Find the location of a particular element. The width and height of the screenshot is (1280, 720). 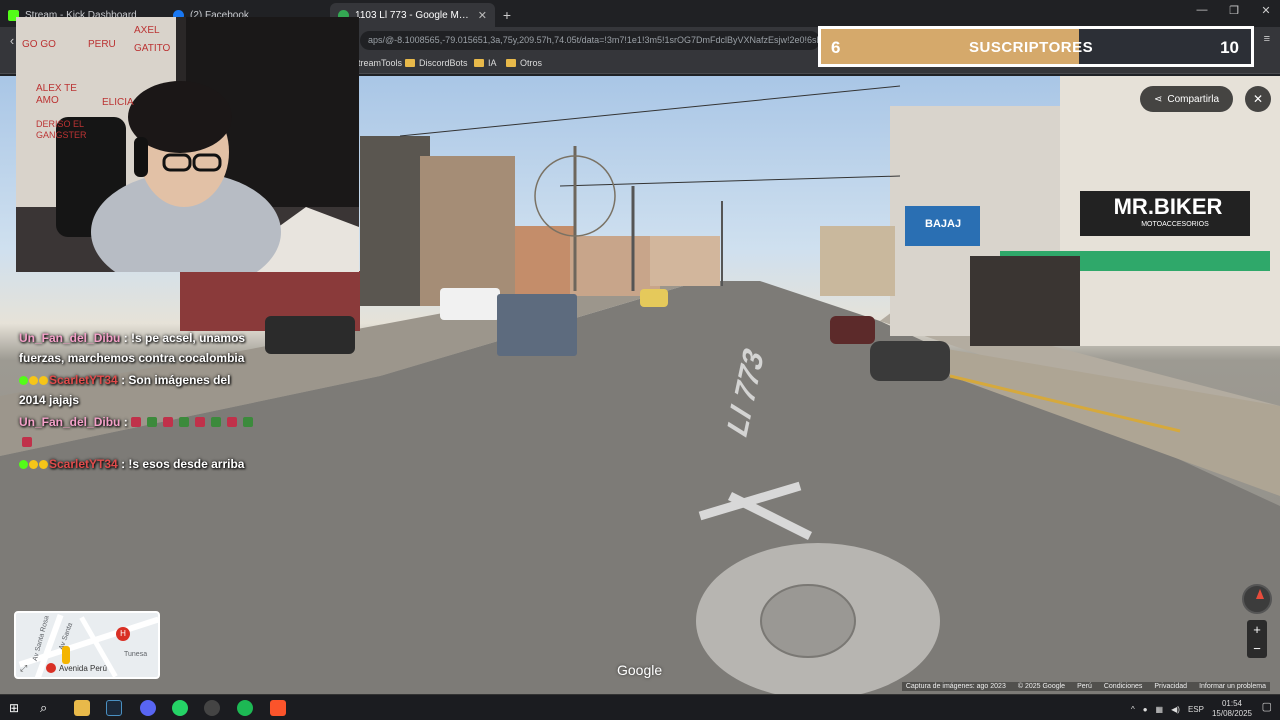

mr-biker-subsign: MOTOACCESORIOS is located at coordinates (1175, 224).